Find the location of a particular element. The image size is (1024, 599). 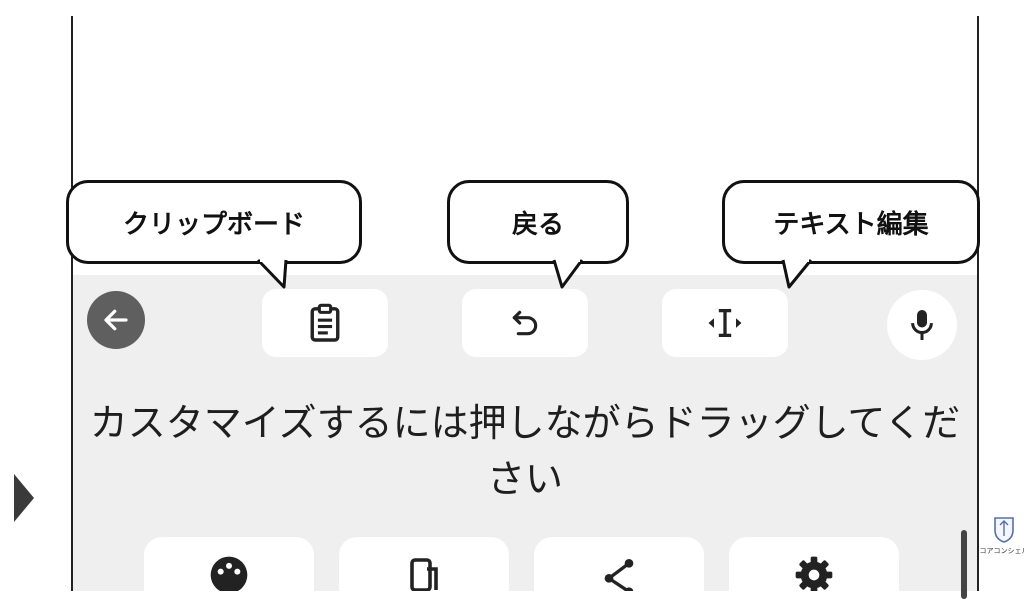

clipboard-icon is located at coordinates (325, 322).